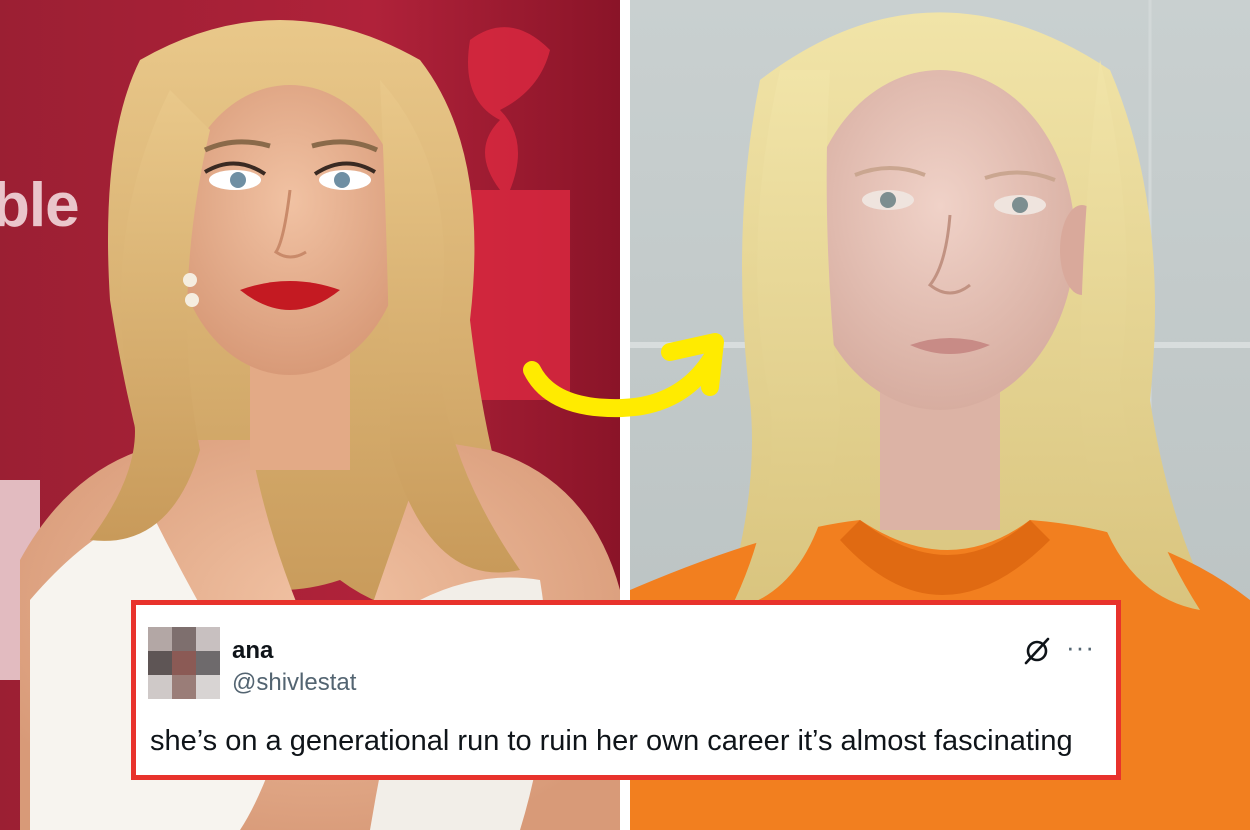  Describe the element at coordinates (1080, 647) in the screenshot. I see `more-options-icon: ···` at that location.